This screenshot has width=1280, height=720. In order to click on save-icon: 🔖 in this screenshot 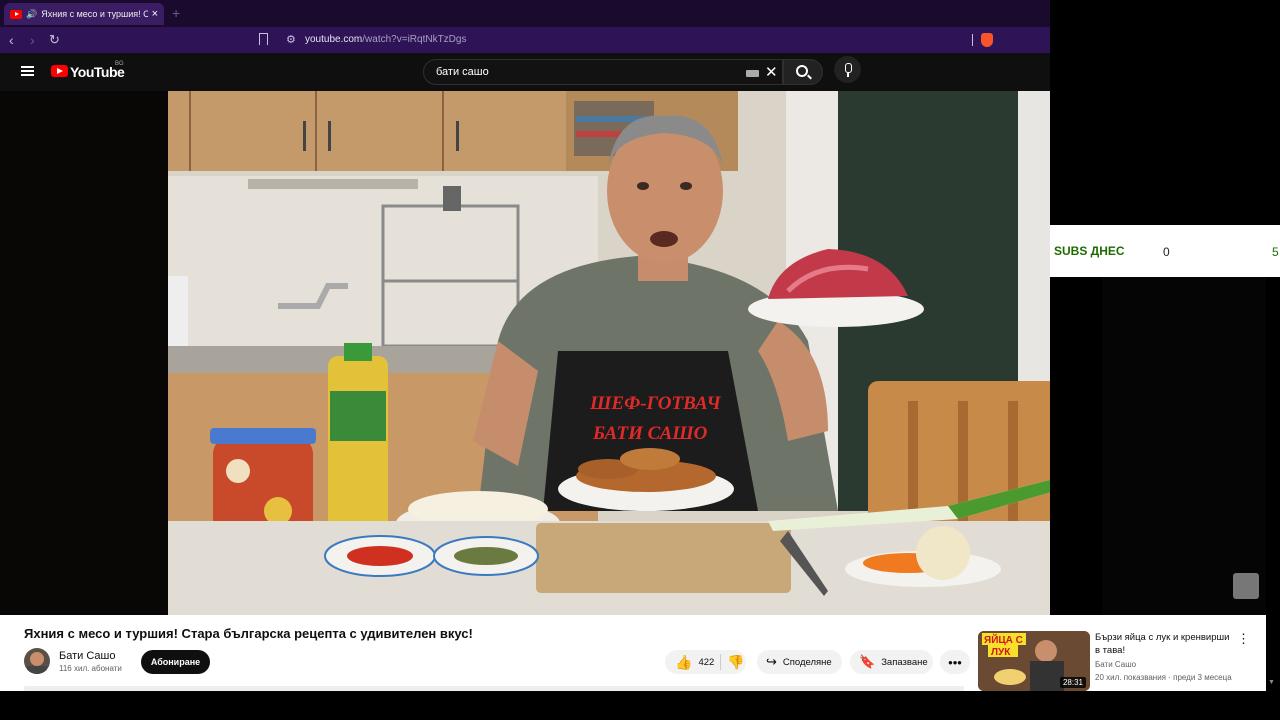, I will do `click(867, 661)`.